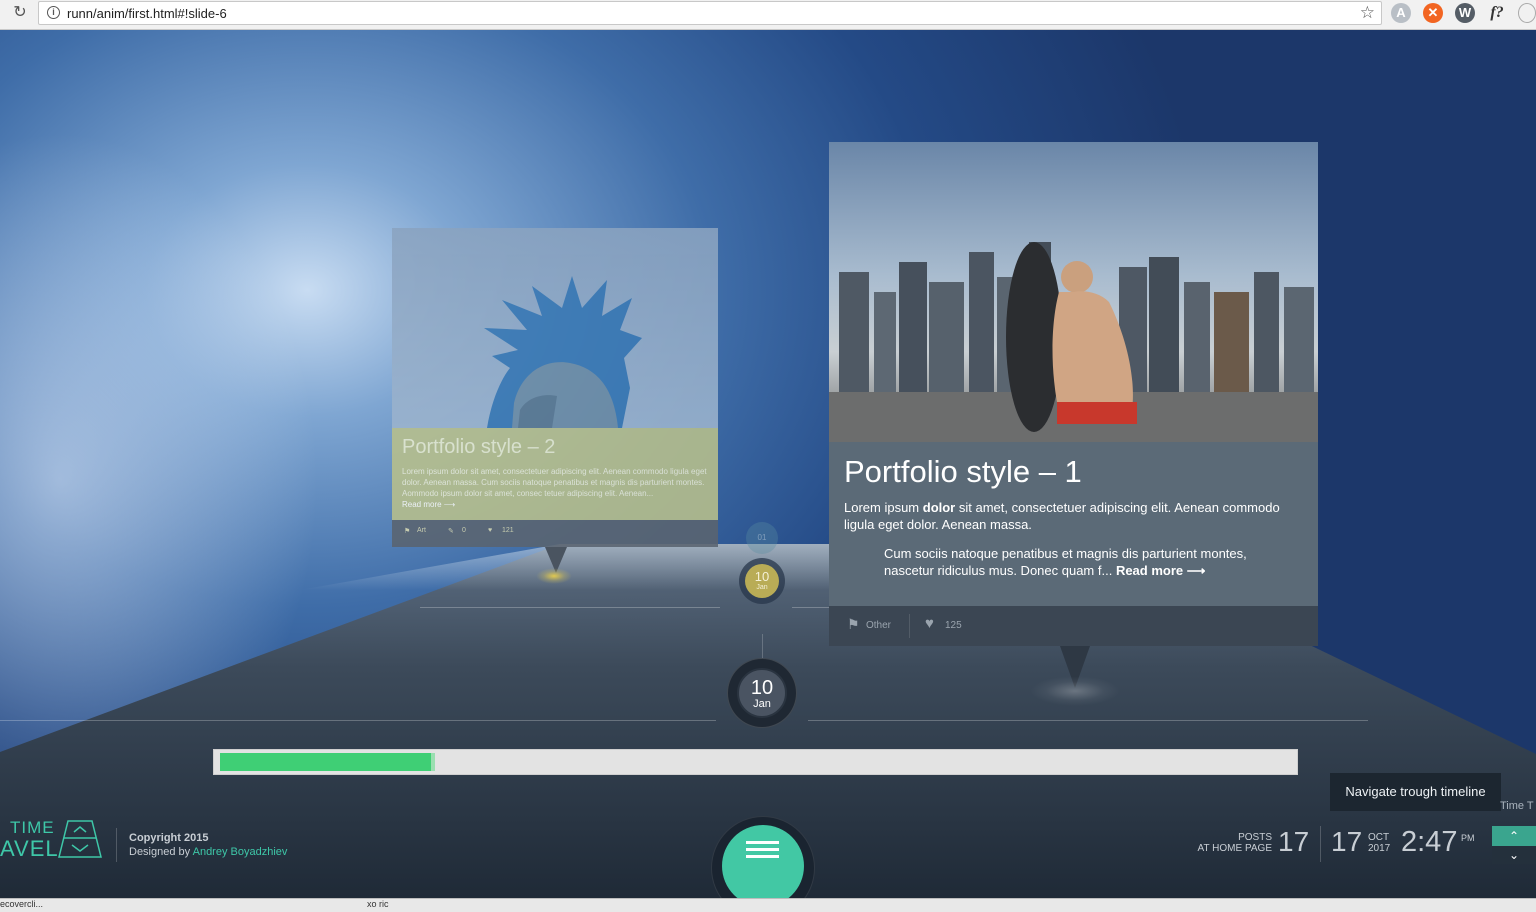 This screenshot has width=1536, height=912. What do you see at coordinates (161, 852) in the screenshot?
I see `designed-by-label: Designed by` at bounding box center [161, 852].